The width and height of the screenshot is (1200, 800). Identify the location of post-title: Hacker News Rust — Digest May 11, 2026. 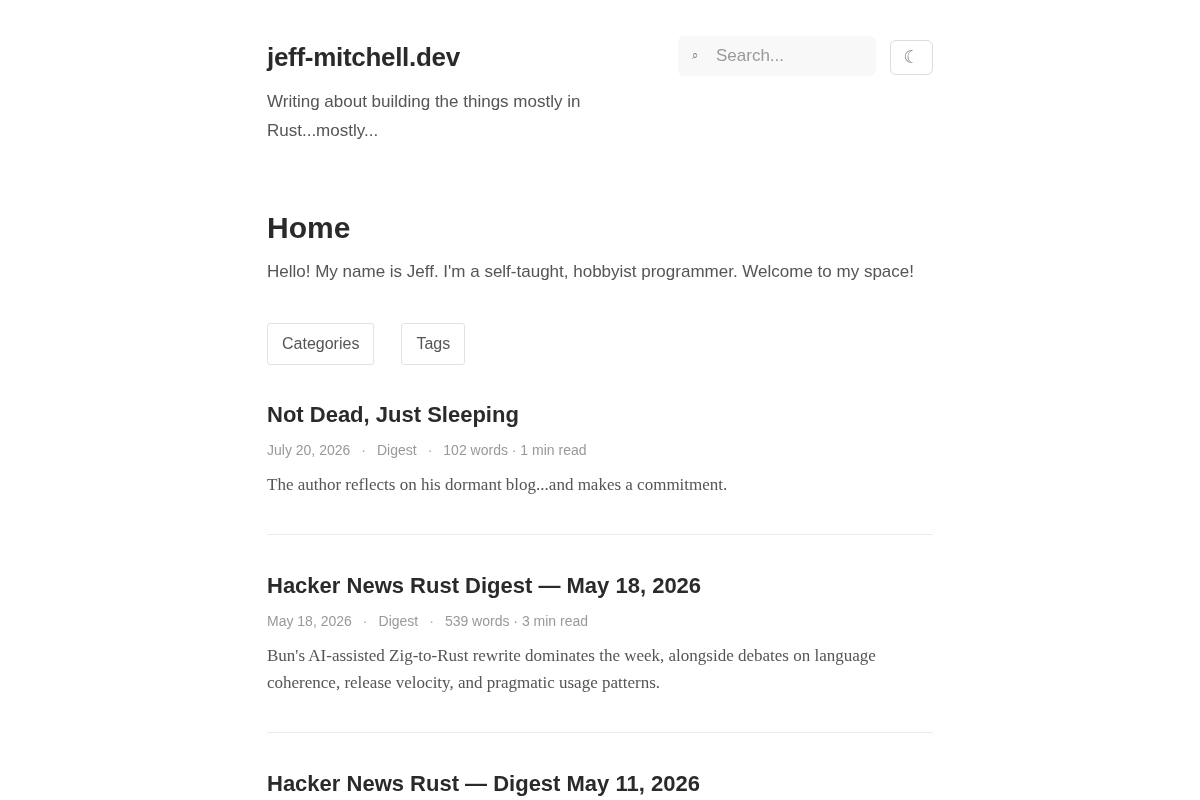
(483, 784).